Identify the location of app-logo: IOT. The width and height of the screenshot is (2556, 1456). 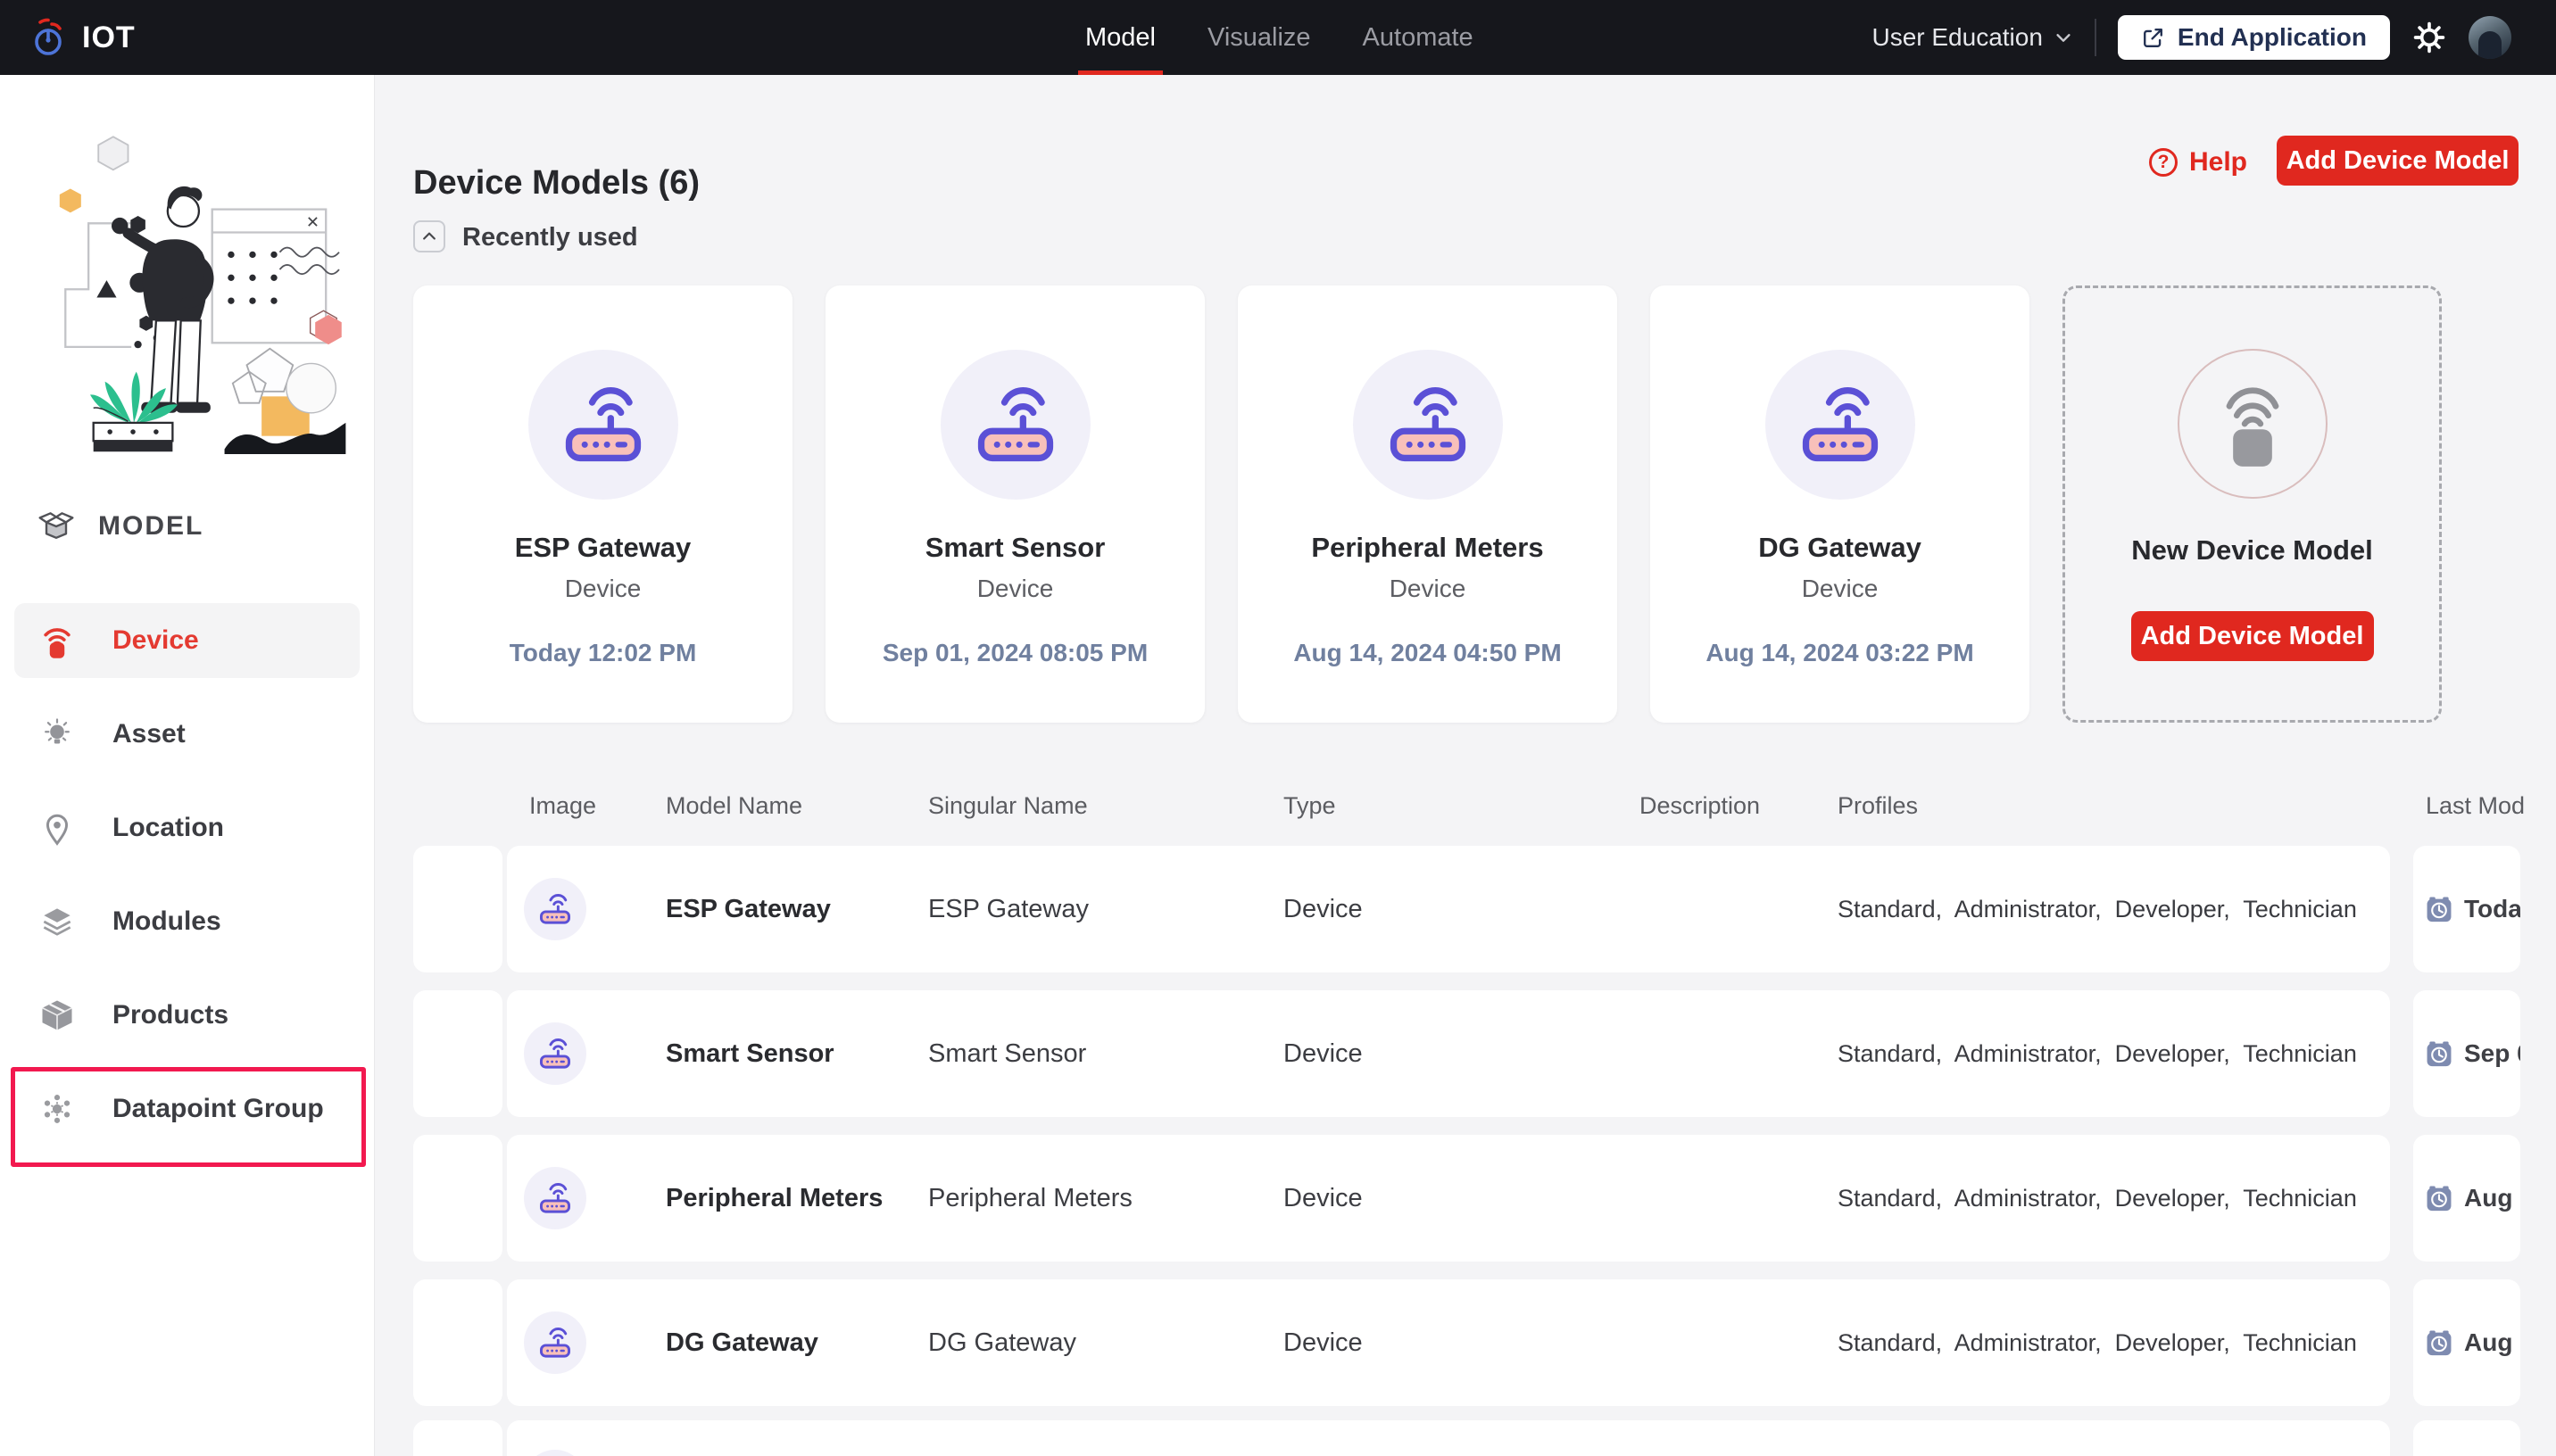
(82, 38).